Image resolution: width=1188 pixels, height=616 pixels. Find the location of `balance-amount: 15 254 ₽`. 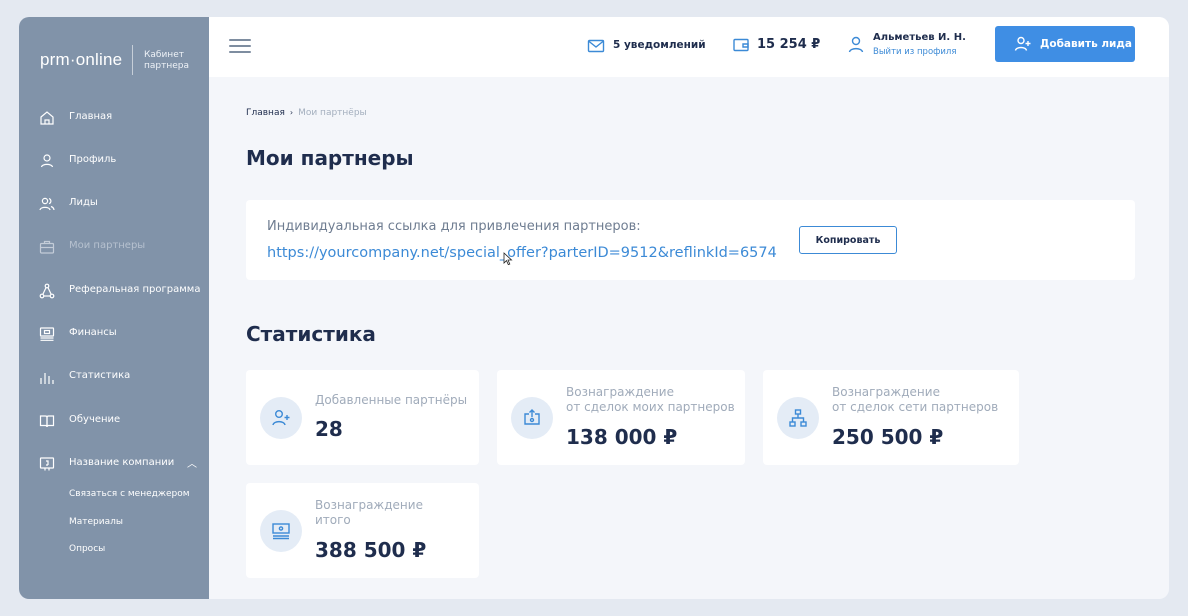

balance-amount: 15 254 ₽ is located at coordinates (789, 44).